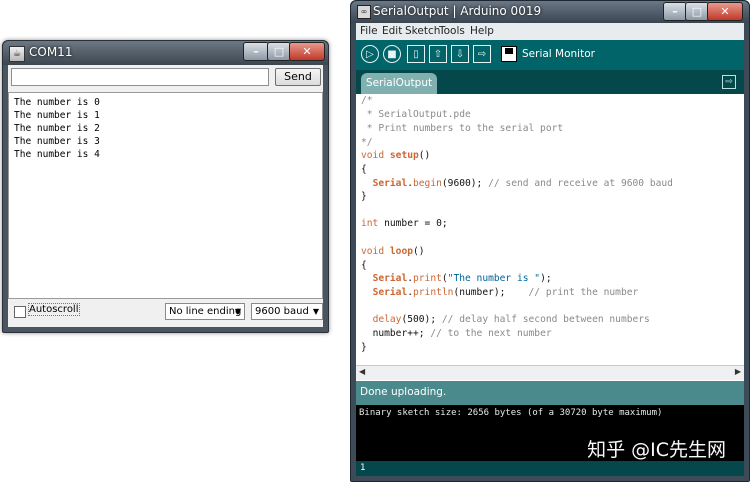 This screenshot has width=750, height=482. What do you see at coordinates (54, 309) in the screenshot?
I see `autoscroll-label: Autoscroll` at bounding box center [54, 309].